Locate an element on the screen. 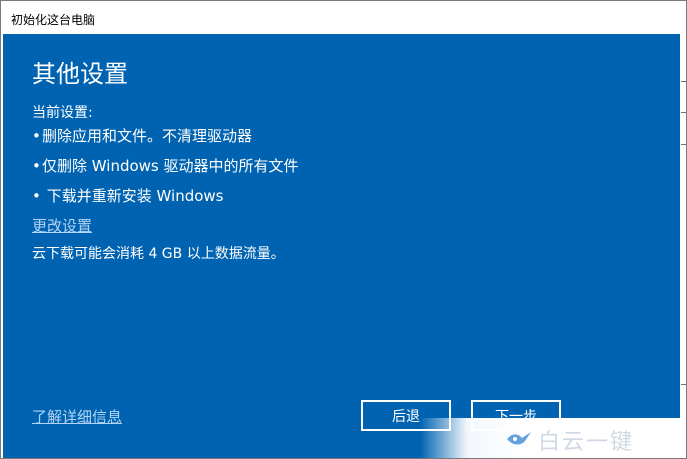 This screenshot has width=687, height=459. bird-logo-icon is located at coordinates (519, 438).